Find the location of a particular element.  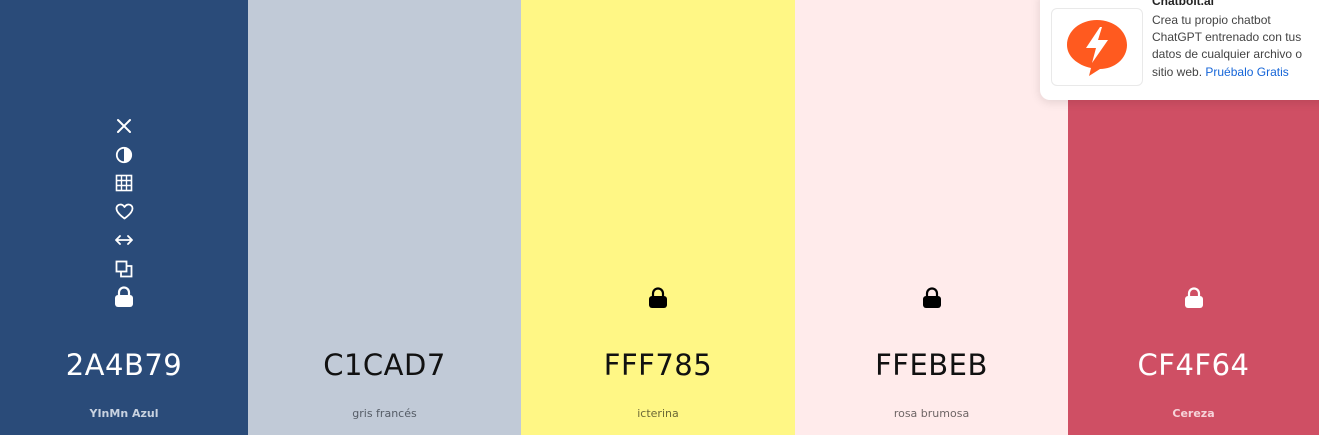

copy-icon is located at coordinates (124, 268).